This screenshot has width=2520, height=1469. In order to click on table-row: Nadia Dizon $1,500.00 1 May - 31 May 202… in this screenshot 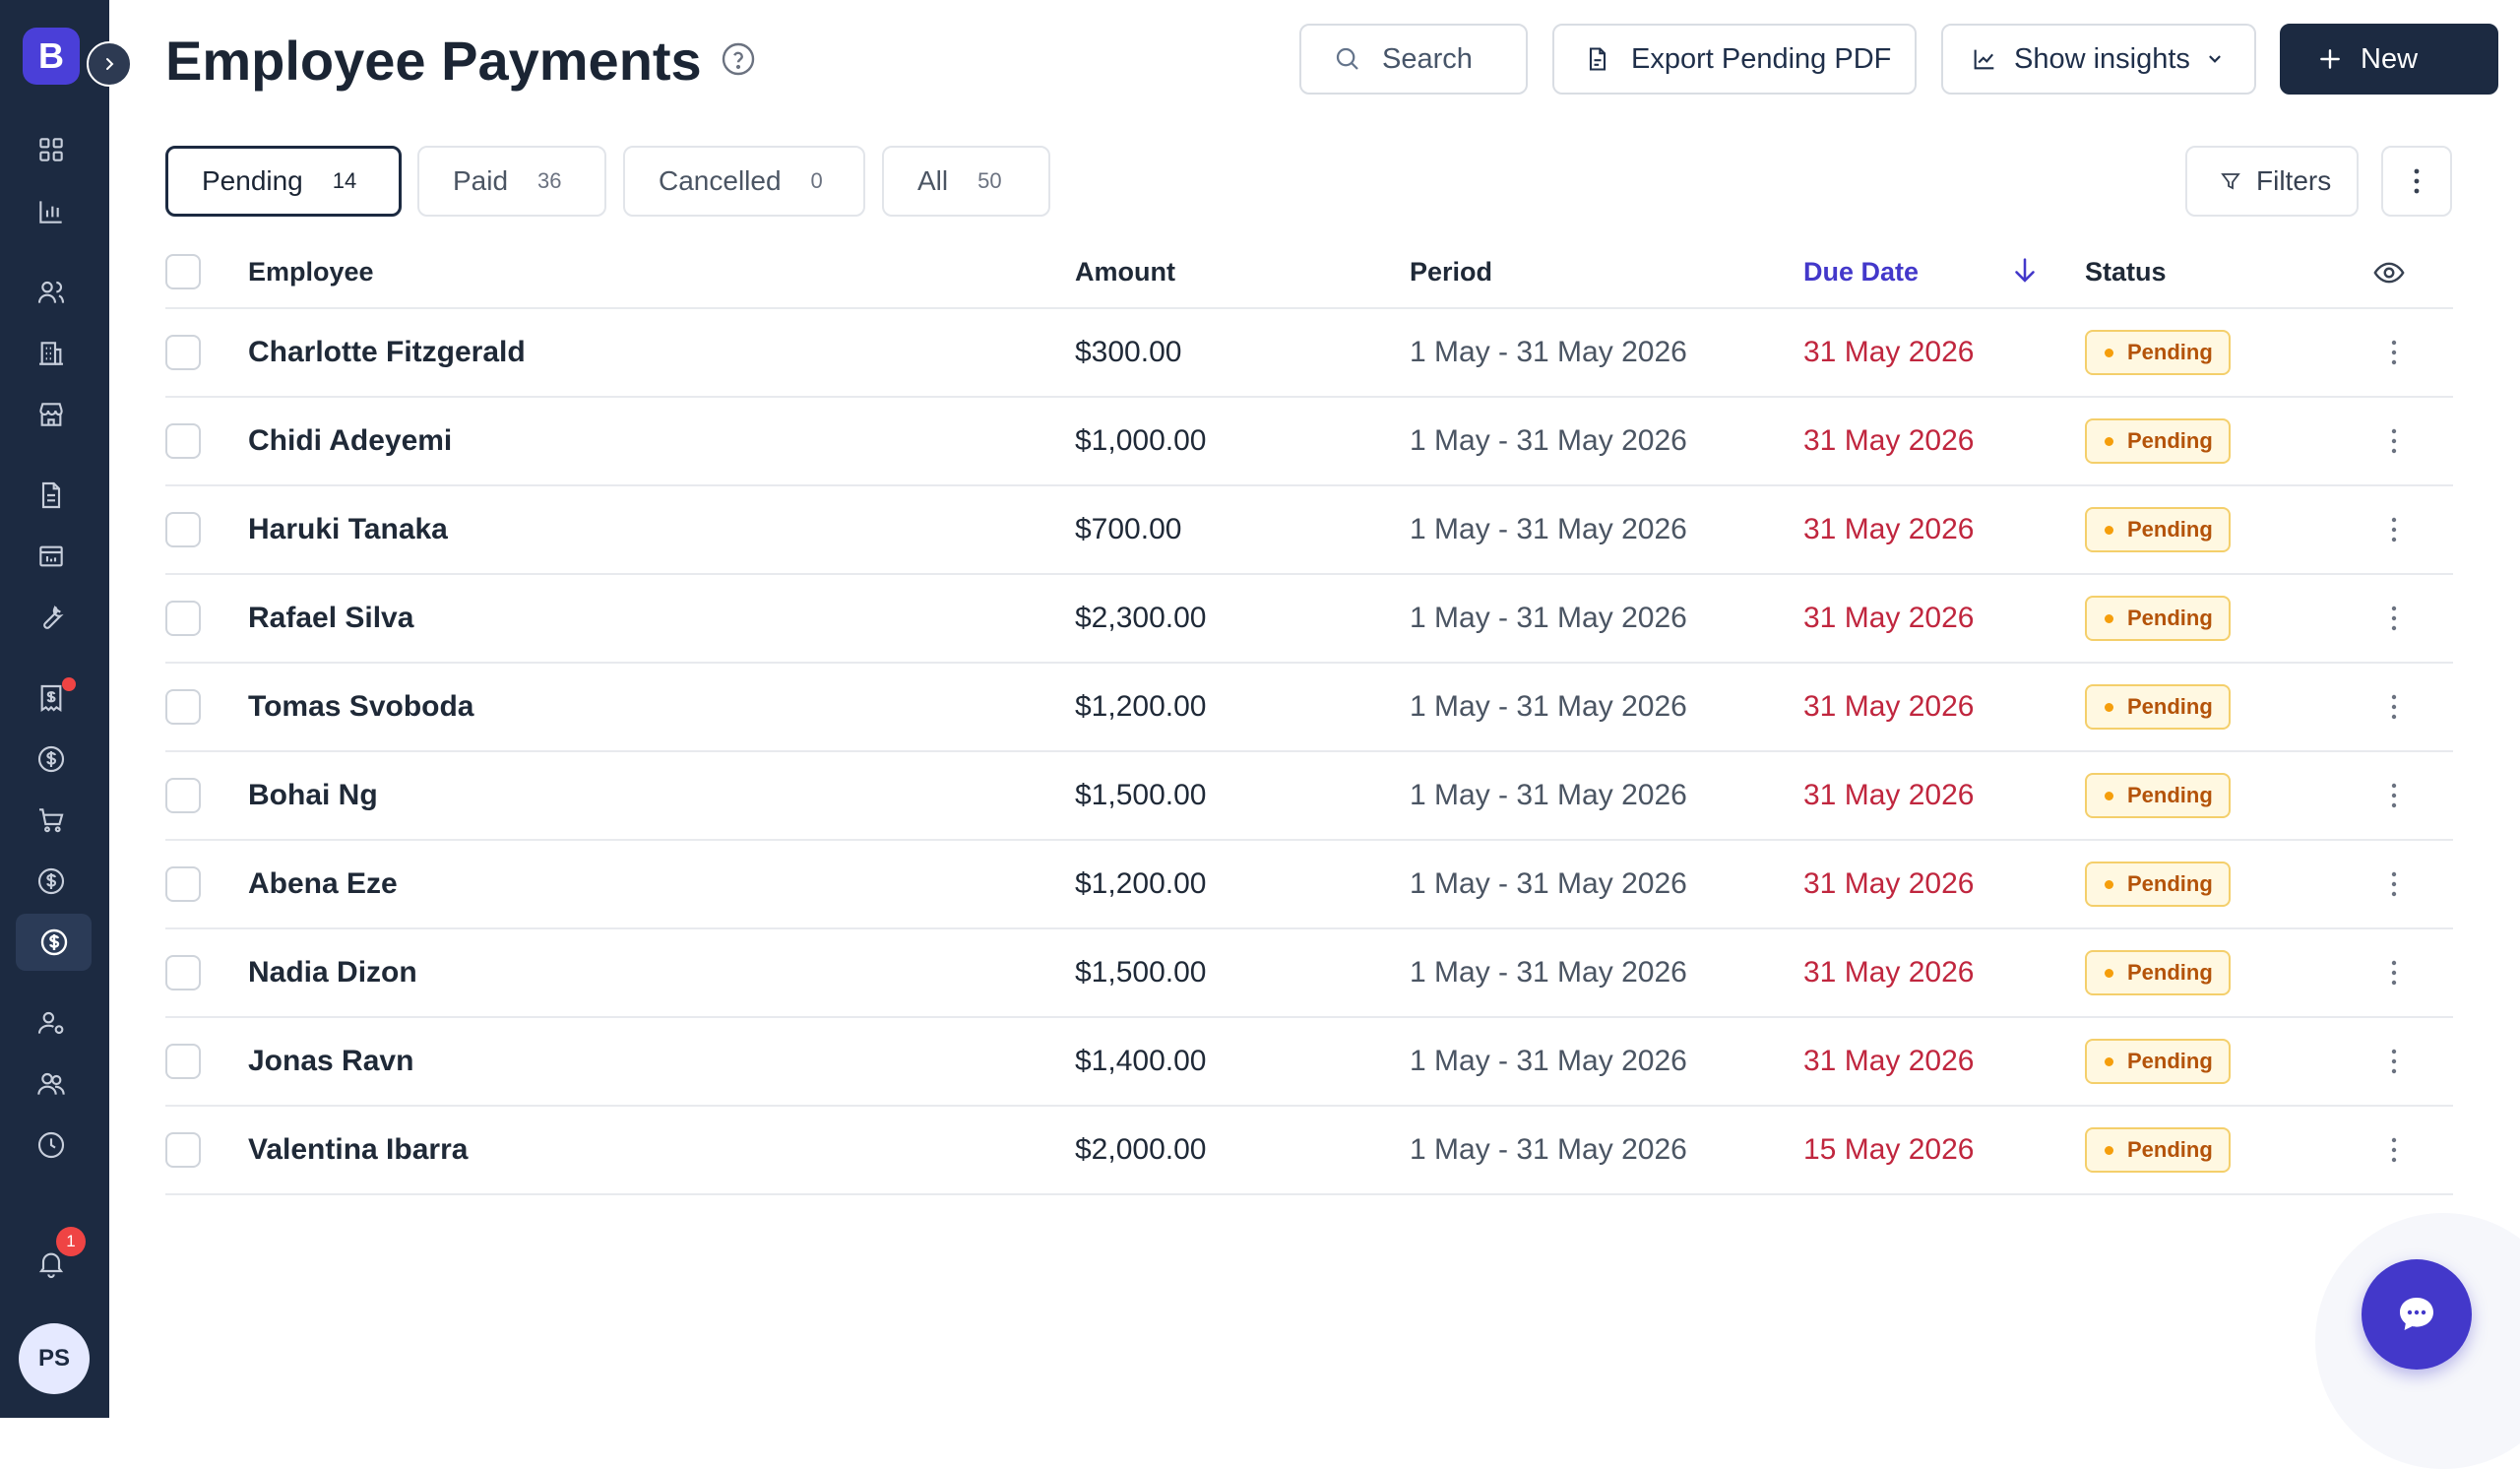, I will do `click(1309, 974)`.